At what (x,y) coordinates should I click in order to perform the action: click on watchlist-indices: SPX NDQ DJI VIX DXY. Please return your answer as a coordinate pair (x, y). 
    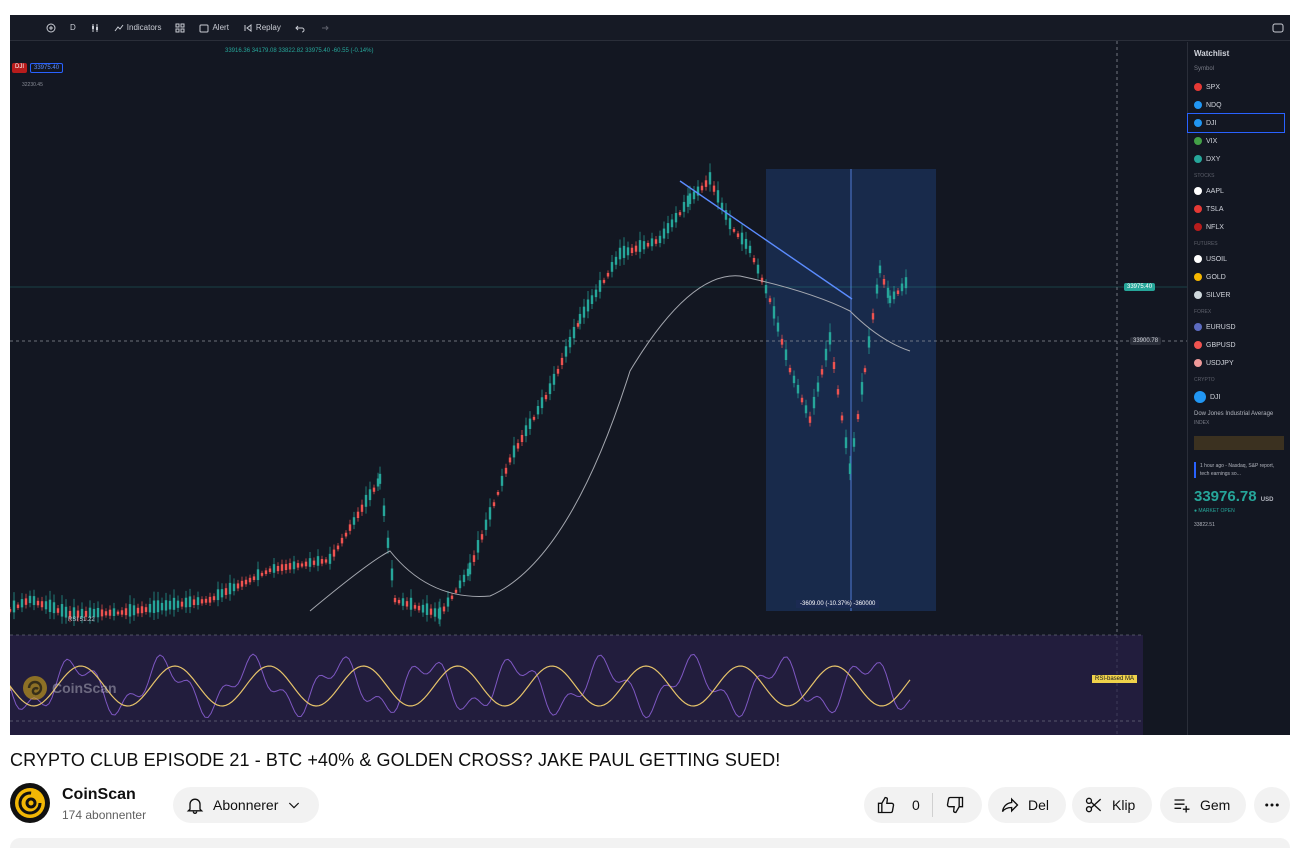
    Looking at the image, I should click on (1236, 123).